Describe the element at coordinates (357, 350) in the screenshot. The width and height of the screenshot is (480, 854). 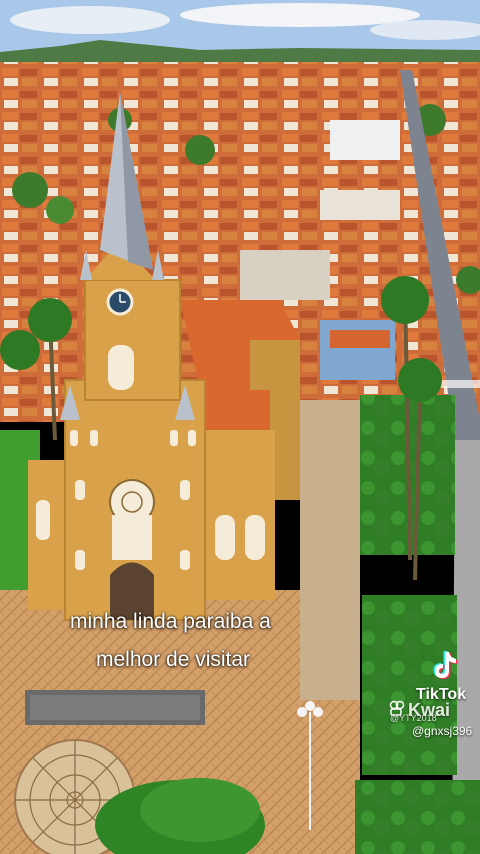
I see `blue-building` at that location.